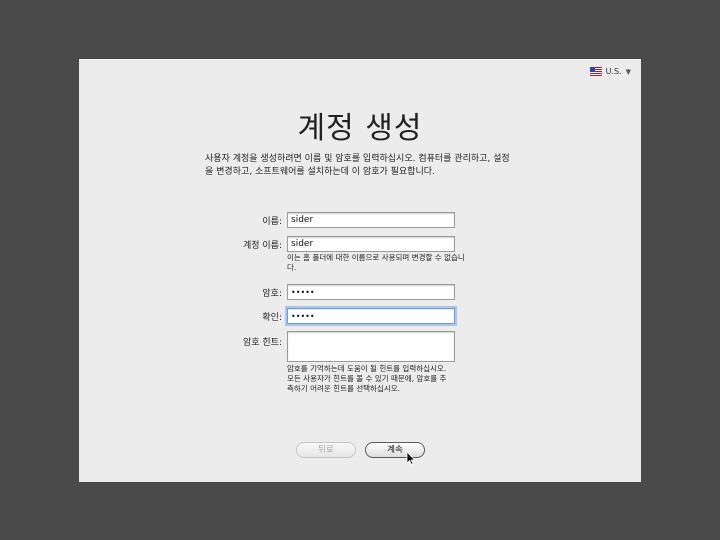  Describe the element at coordinates (272, 222) in the screenshot. I see `name-label: 이름:` at that location.